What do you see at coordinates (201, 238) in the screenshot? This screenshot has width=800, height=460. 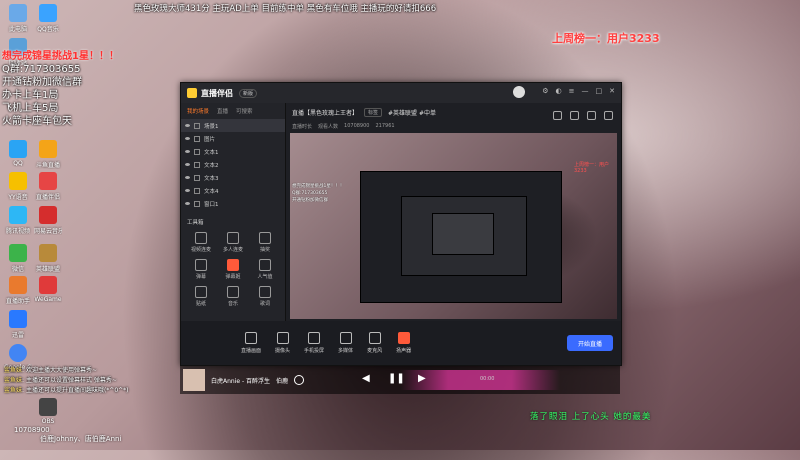 I see `video-link-icon` at bounding box center [201, 238].